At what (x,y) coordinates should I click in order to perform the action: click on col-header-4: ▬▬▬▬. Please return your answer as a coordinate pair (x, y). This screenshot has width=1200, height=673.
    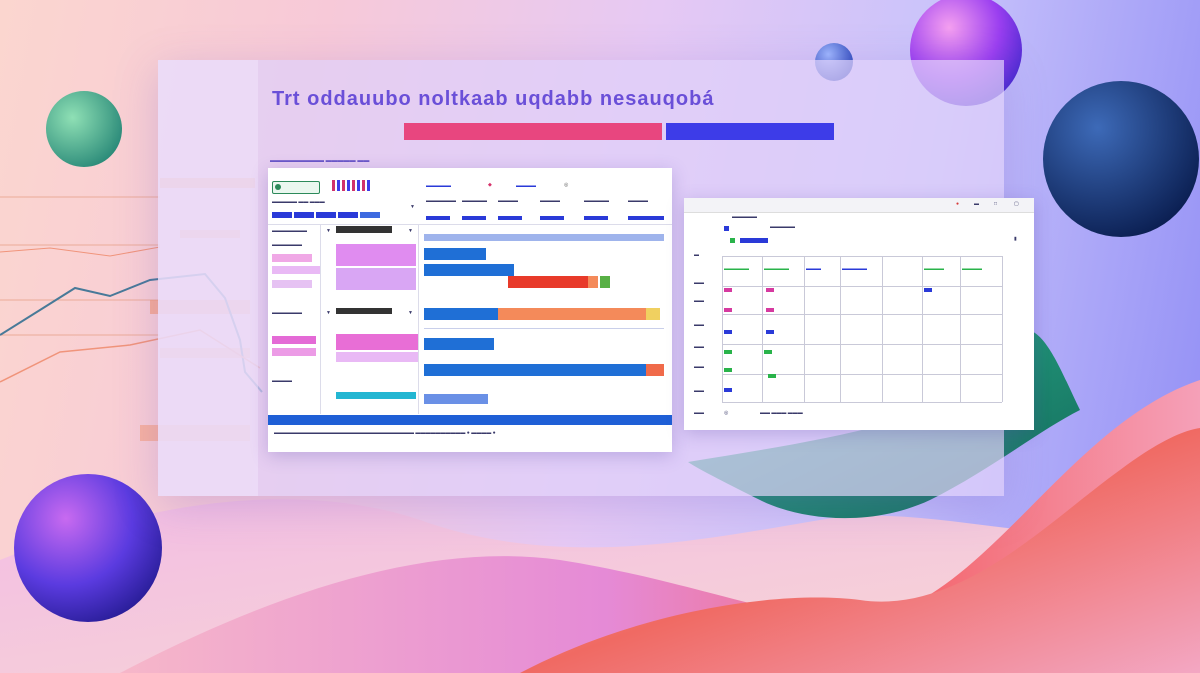
    Looking at the image, I should click on (550, 201).